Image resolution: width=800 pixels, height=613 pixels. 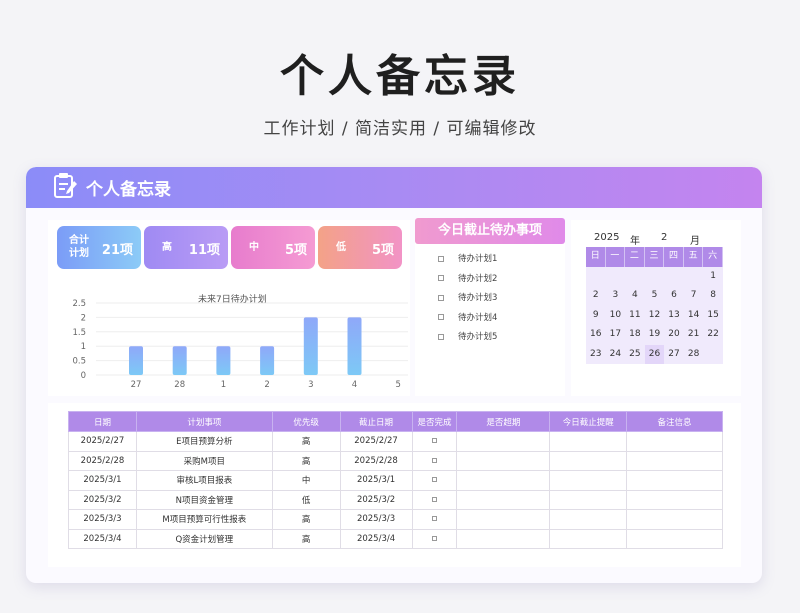 I want to click on y-tick-label: 0.5, so click(x=79, y=362).